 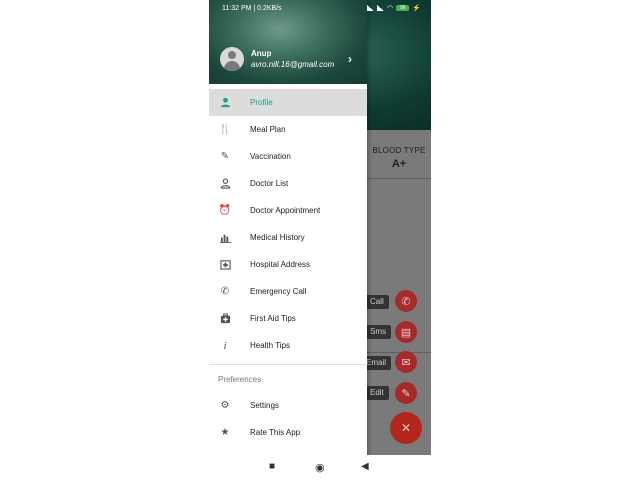 What do you see at coordinates (225, 210) in the screenshot?
I see `alarm-clock-icon: ⏰` at bounding box center [225, 210].